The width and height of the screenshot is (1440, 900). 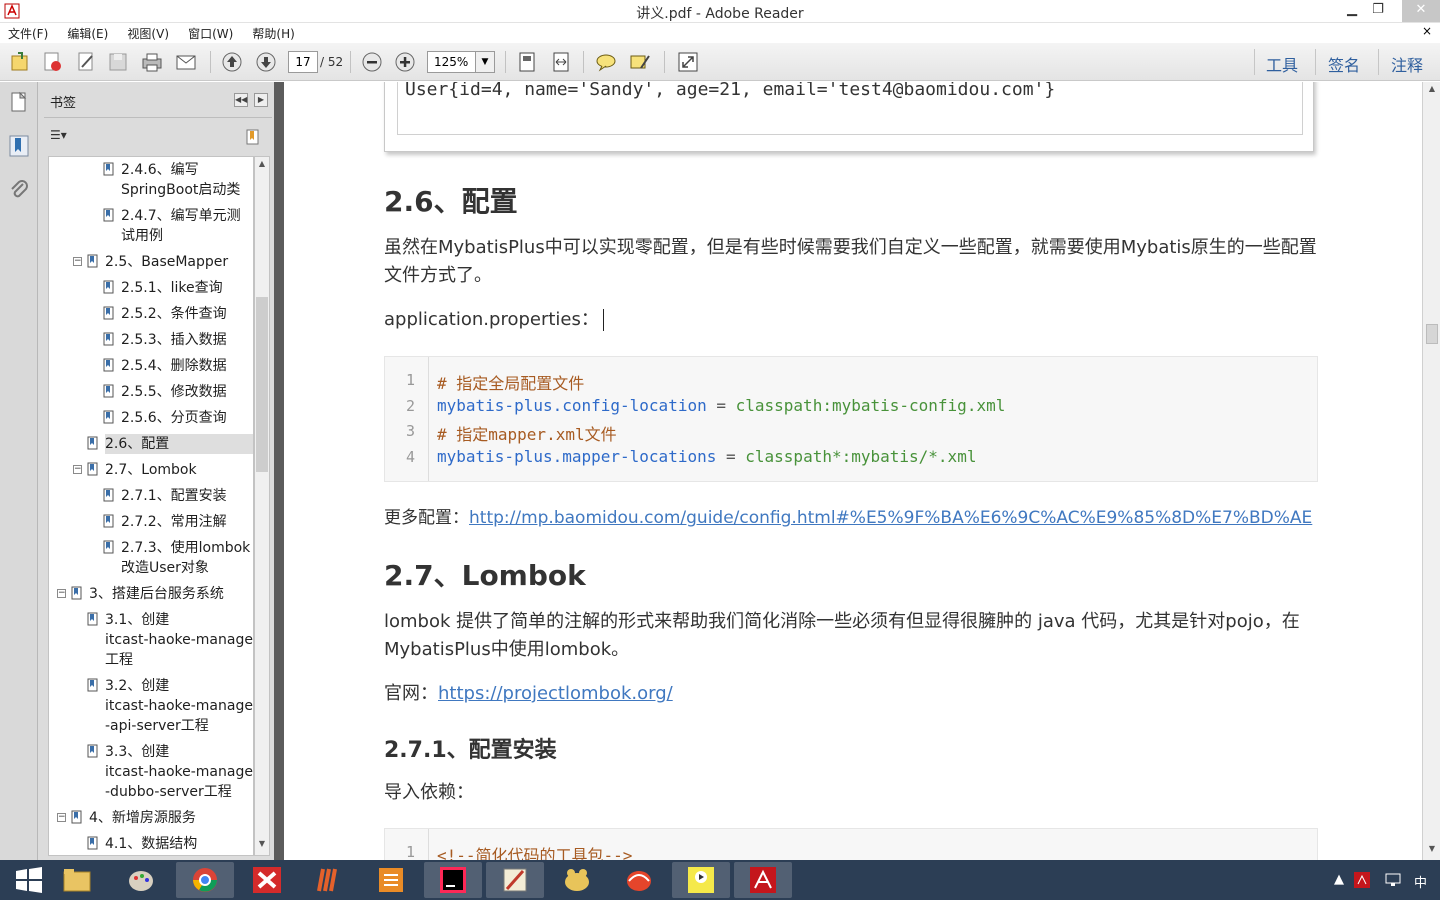 I want to click on create-pdf-icon, so click(x=53, y=62).